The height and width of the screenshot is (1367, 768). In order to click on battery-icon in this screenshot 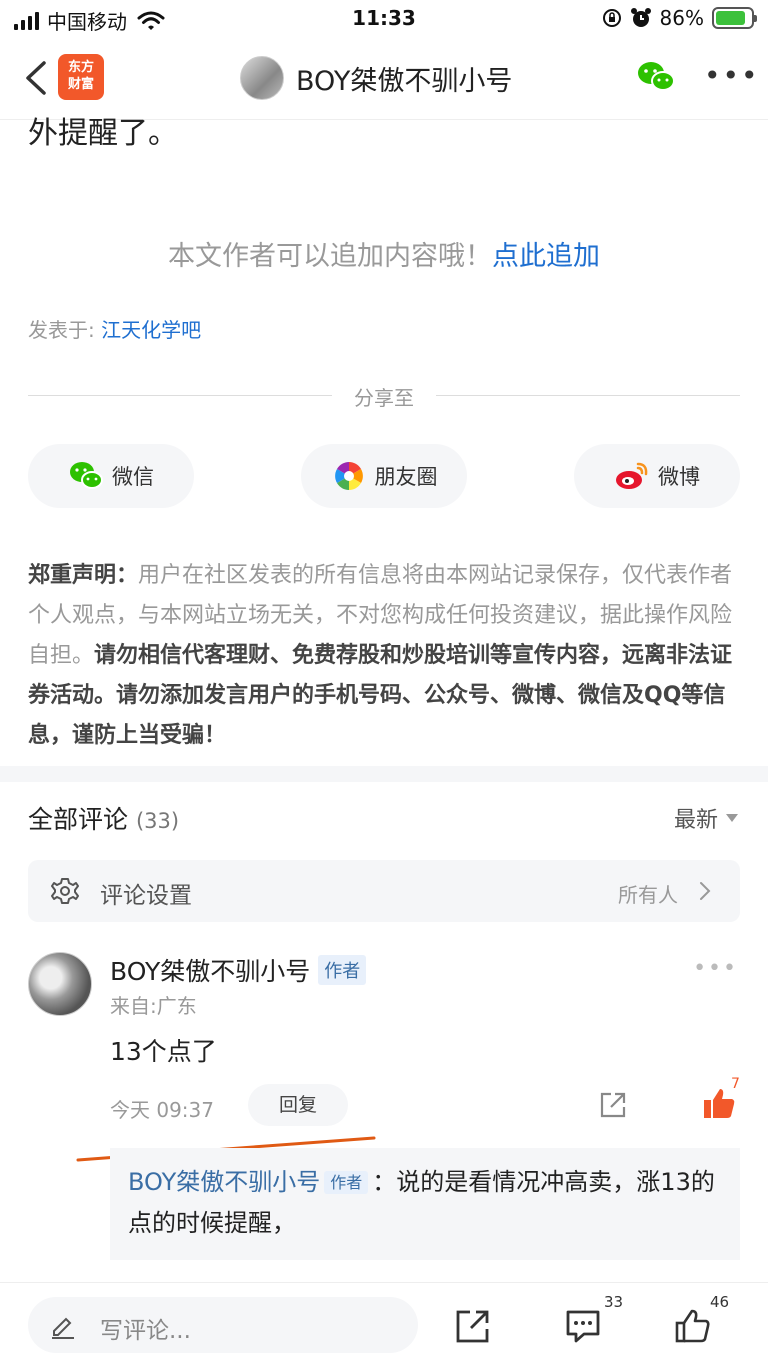, I will do `click(734, 18)`.